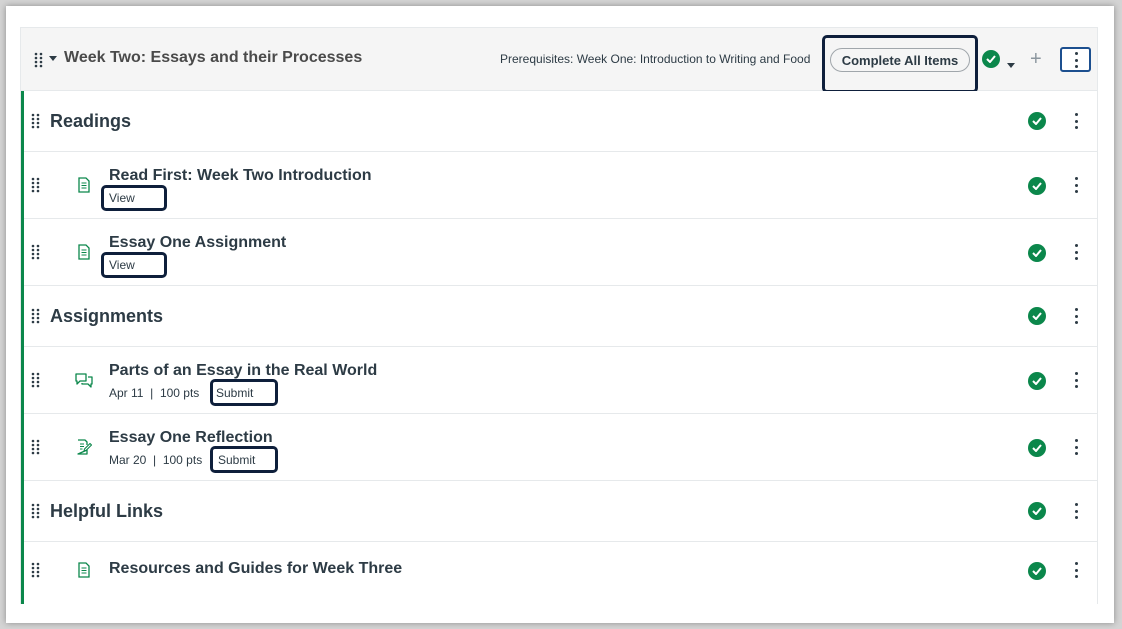  I want to click on item-meta: Apr 11 | 100 pts, so click(154, 393).